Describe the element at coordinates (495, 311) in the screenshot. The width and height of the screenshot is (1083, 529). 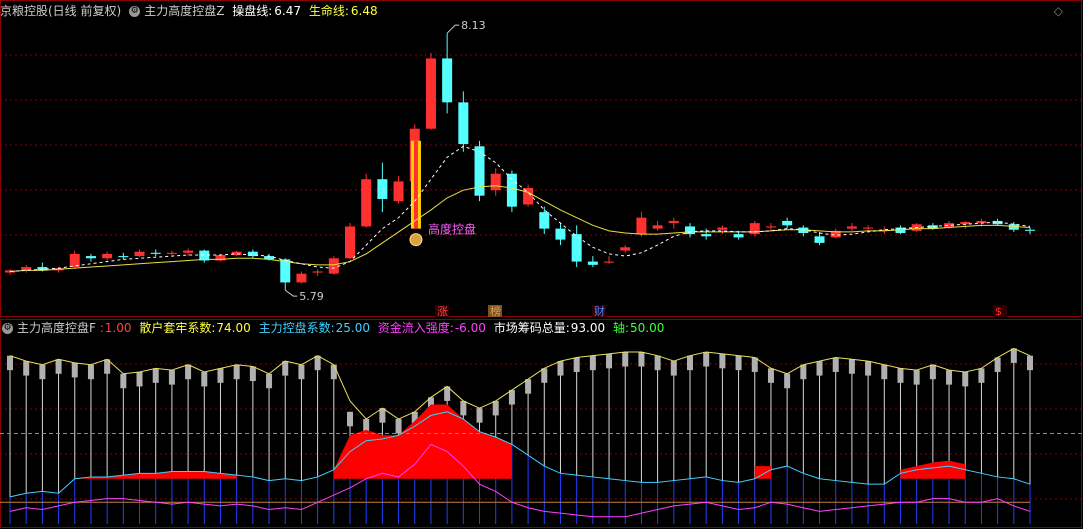
I see `event-marker: 榜` at that location.